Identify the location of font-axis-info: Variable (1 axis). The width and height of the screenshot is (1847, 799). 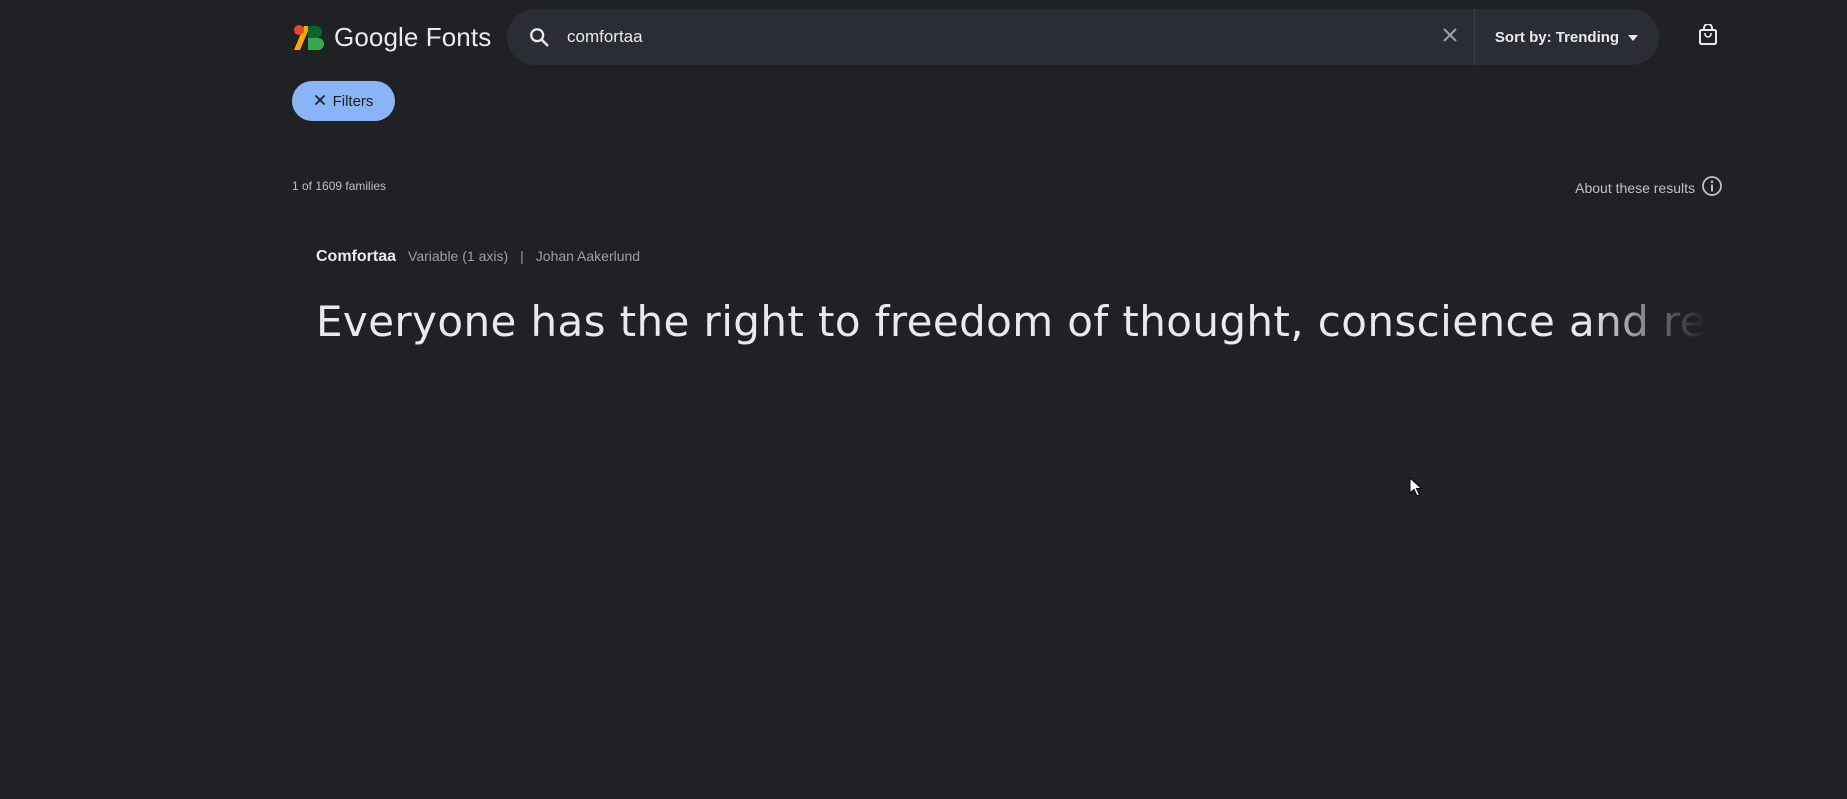
(458, 256).